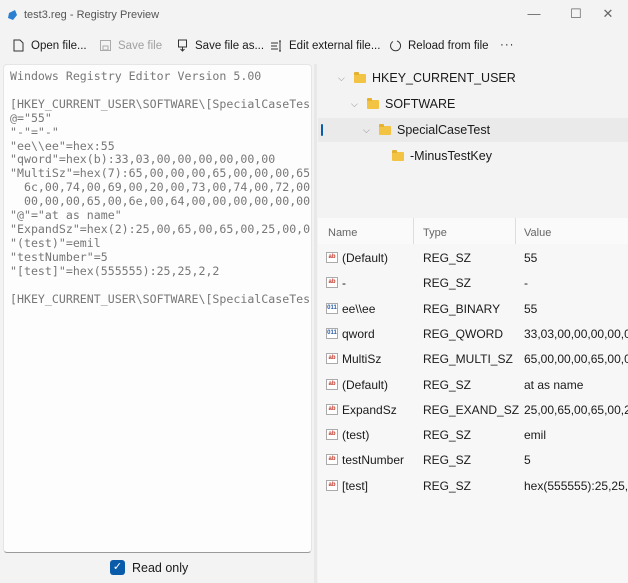  I want to click on table-row: 011 ee\\ee REG_BINARY 55, so click(473, 308).